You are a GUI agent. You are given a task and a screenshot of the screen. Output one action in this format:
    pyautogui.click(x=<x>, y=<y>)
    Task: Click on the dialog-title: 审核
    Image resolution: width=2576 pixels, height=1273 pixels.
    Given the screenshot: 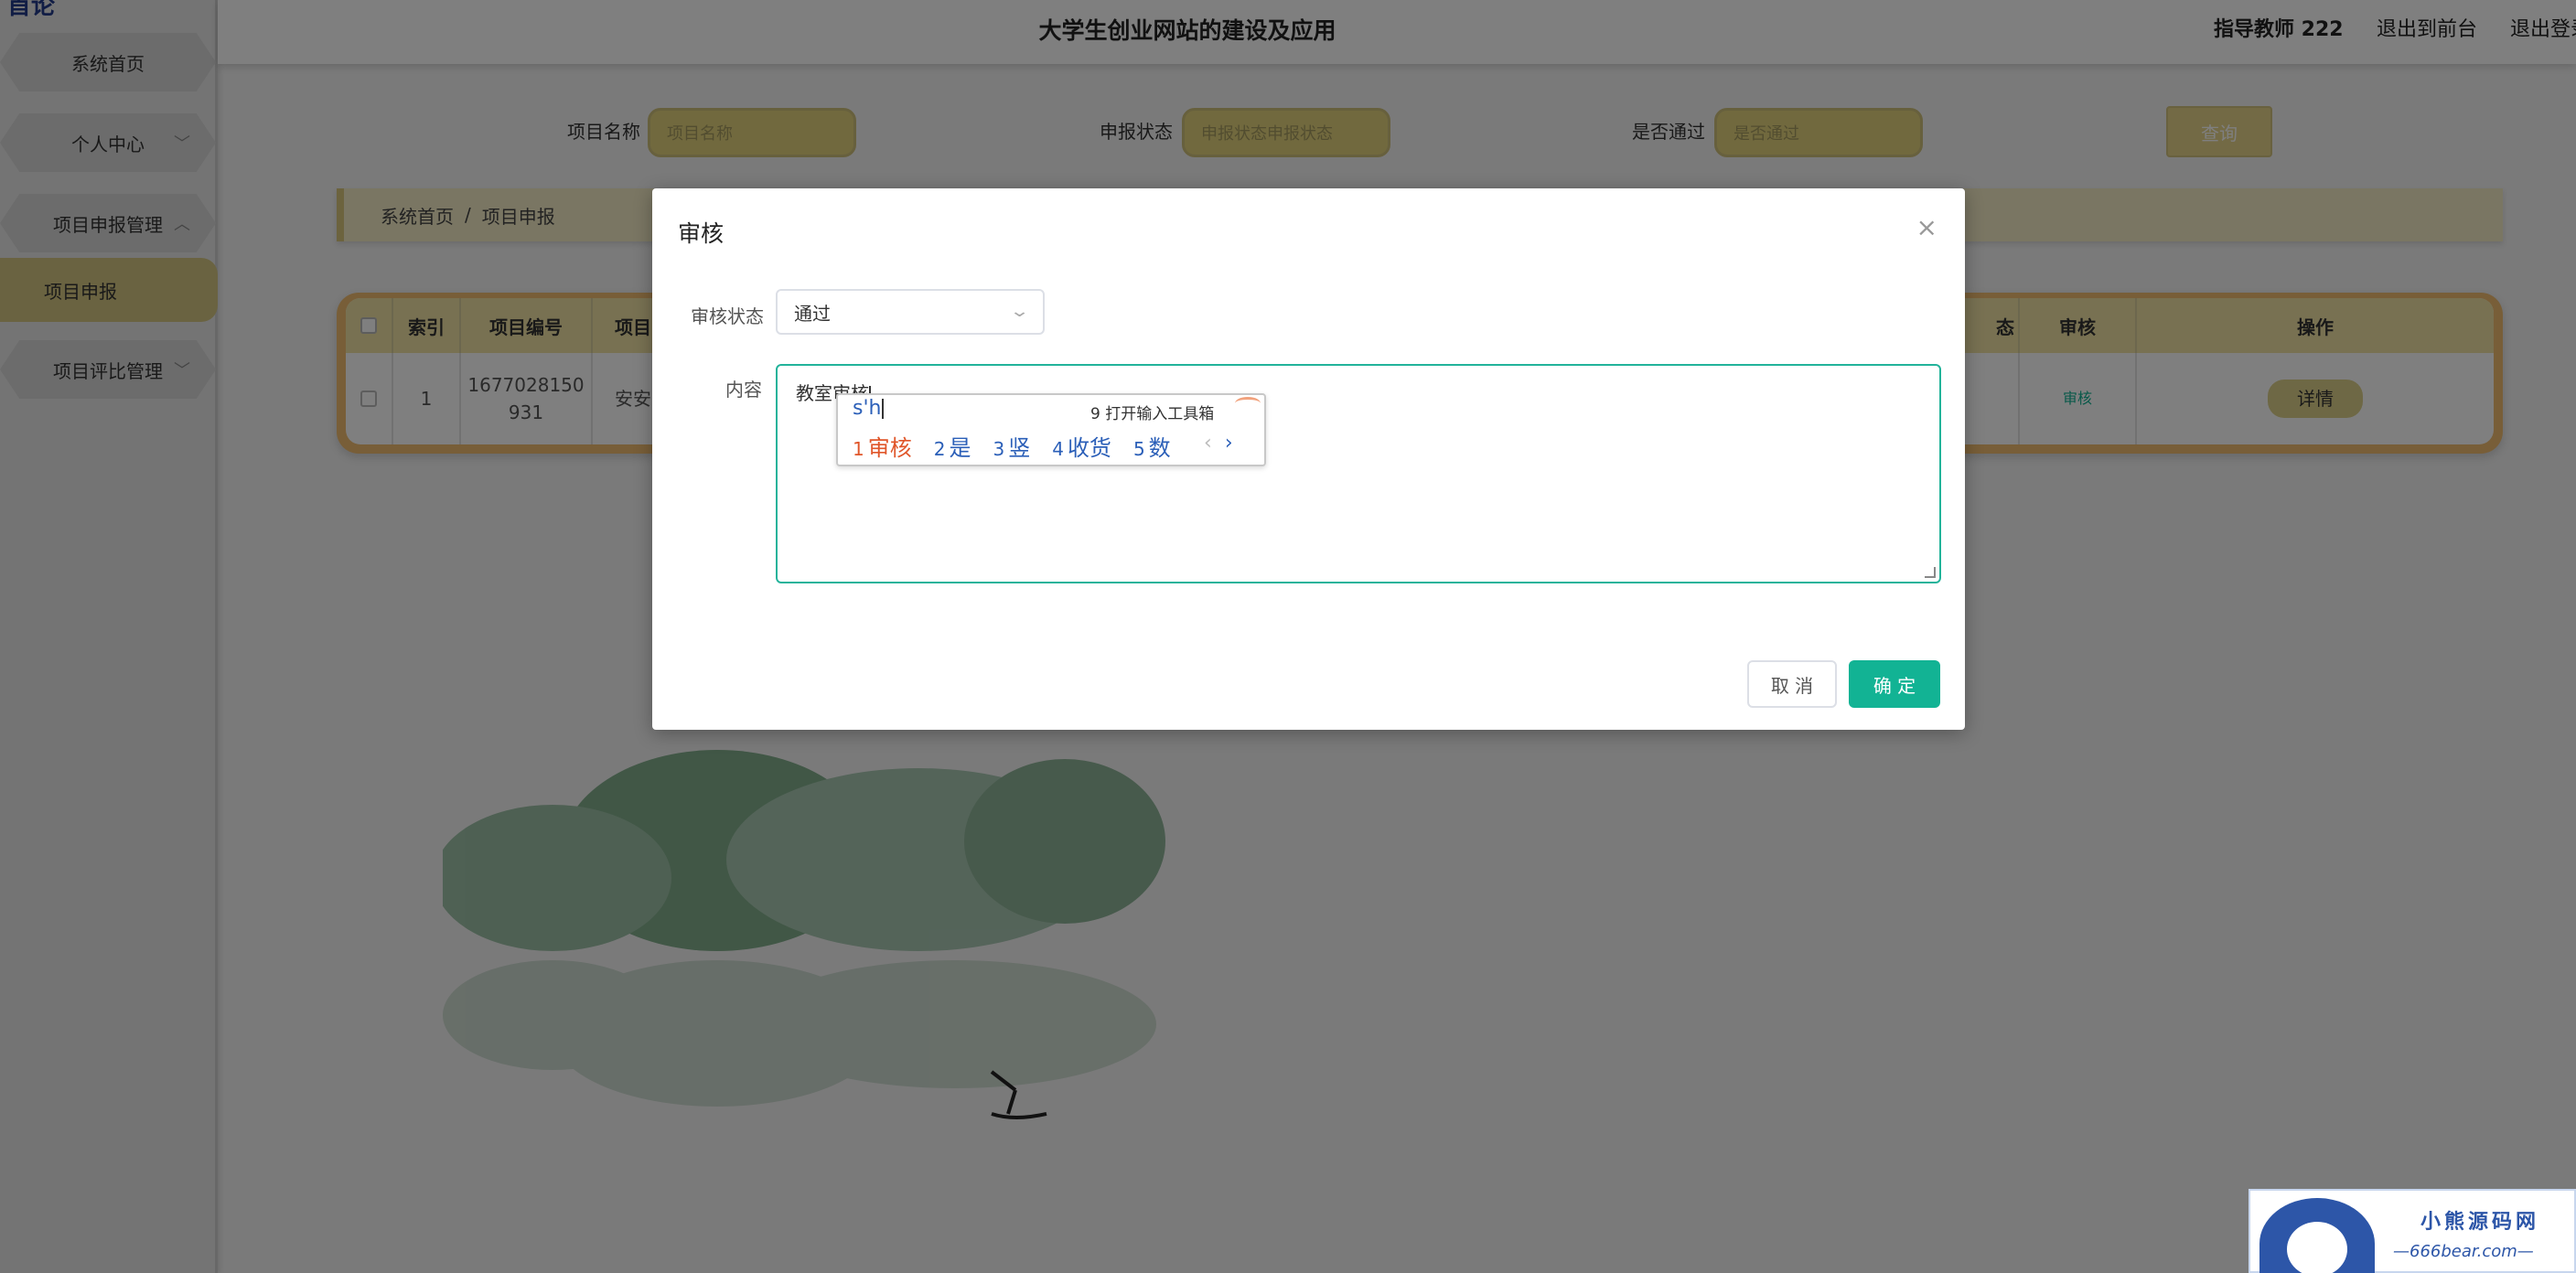 What is the action you would take?
    pyautogui.click(x=701, y=233)
    